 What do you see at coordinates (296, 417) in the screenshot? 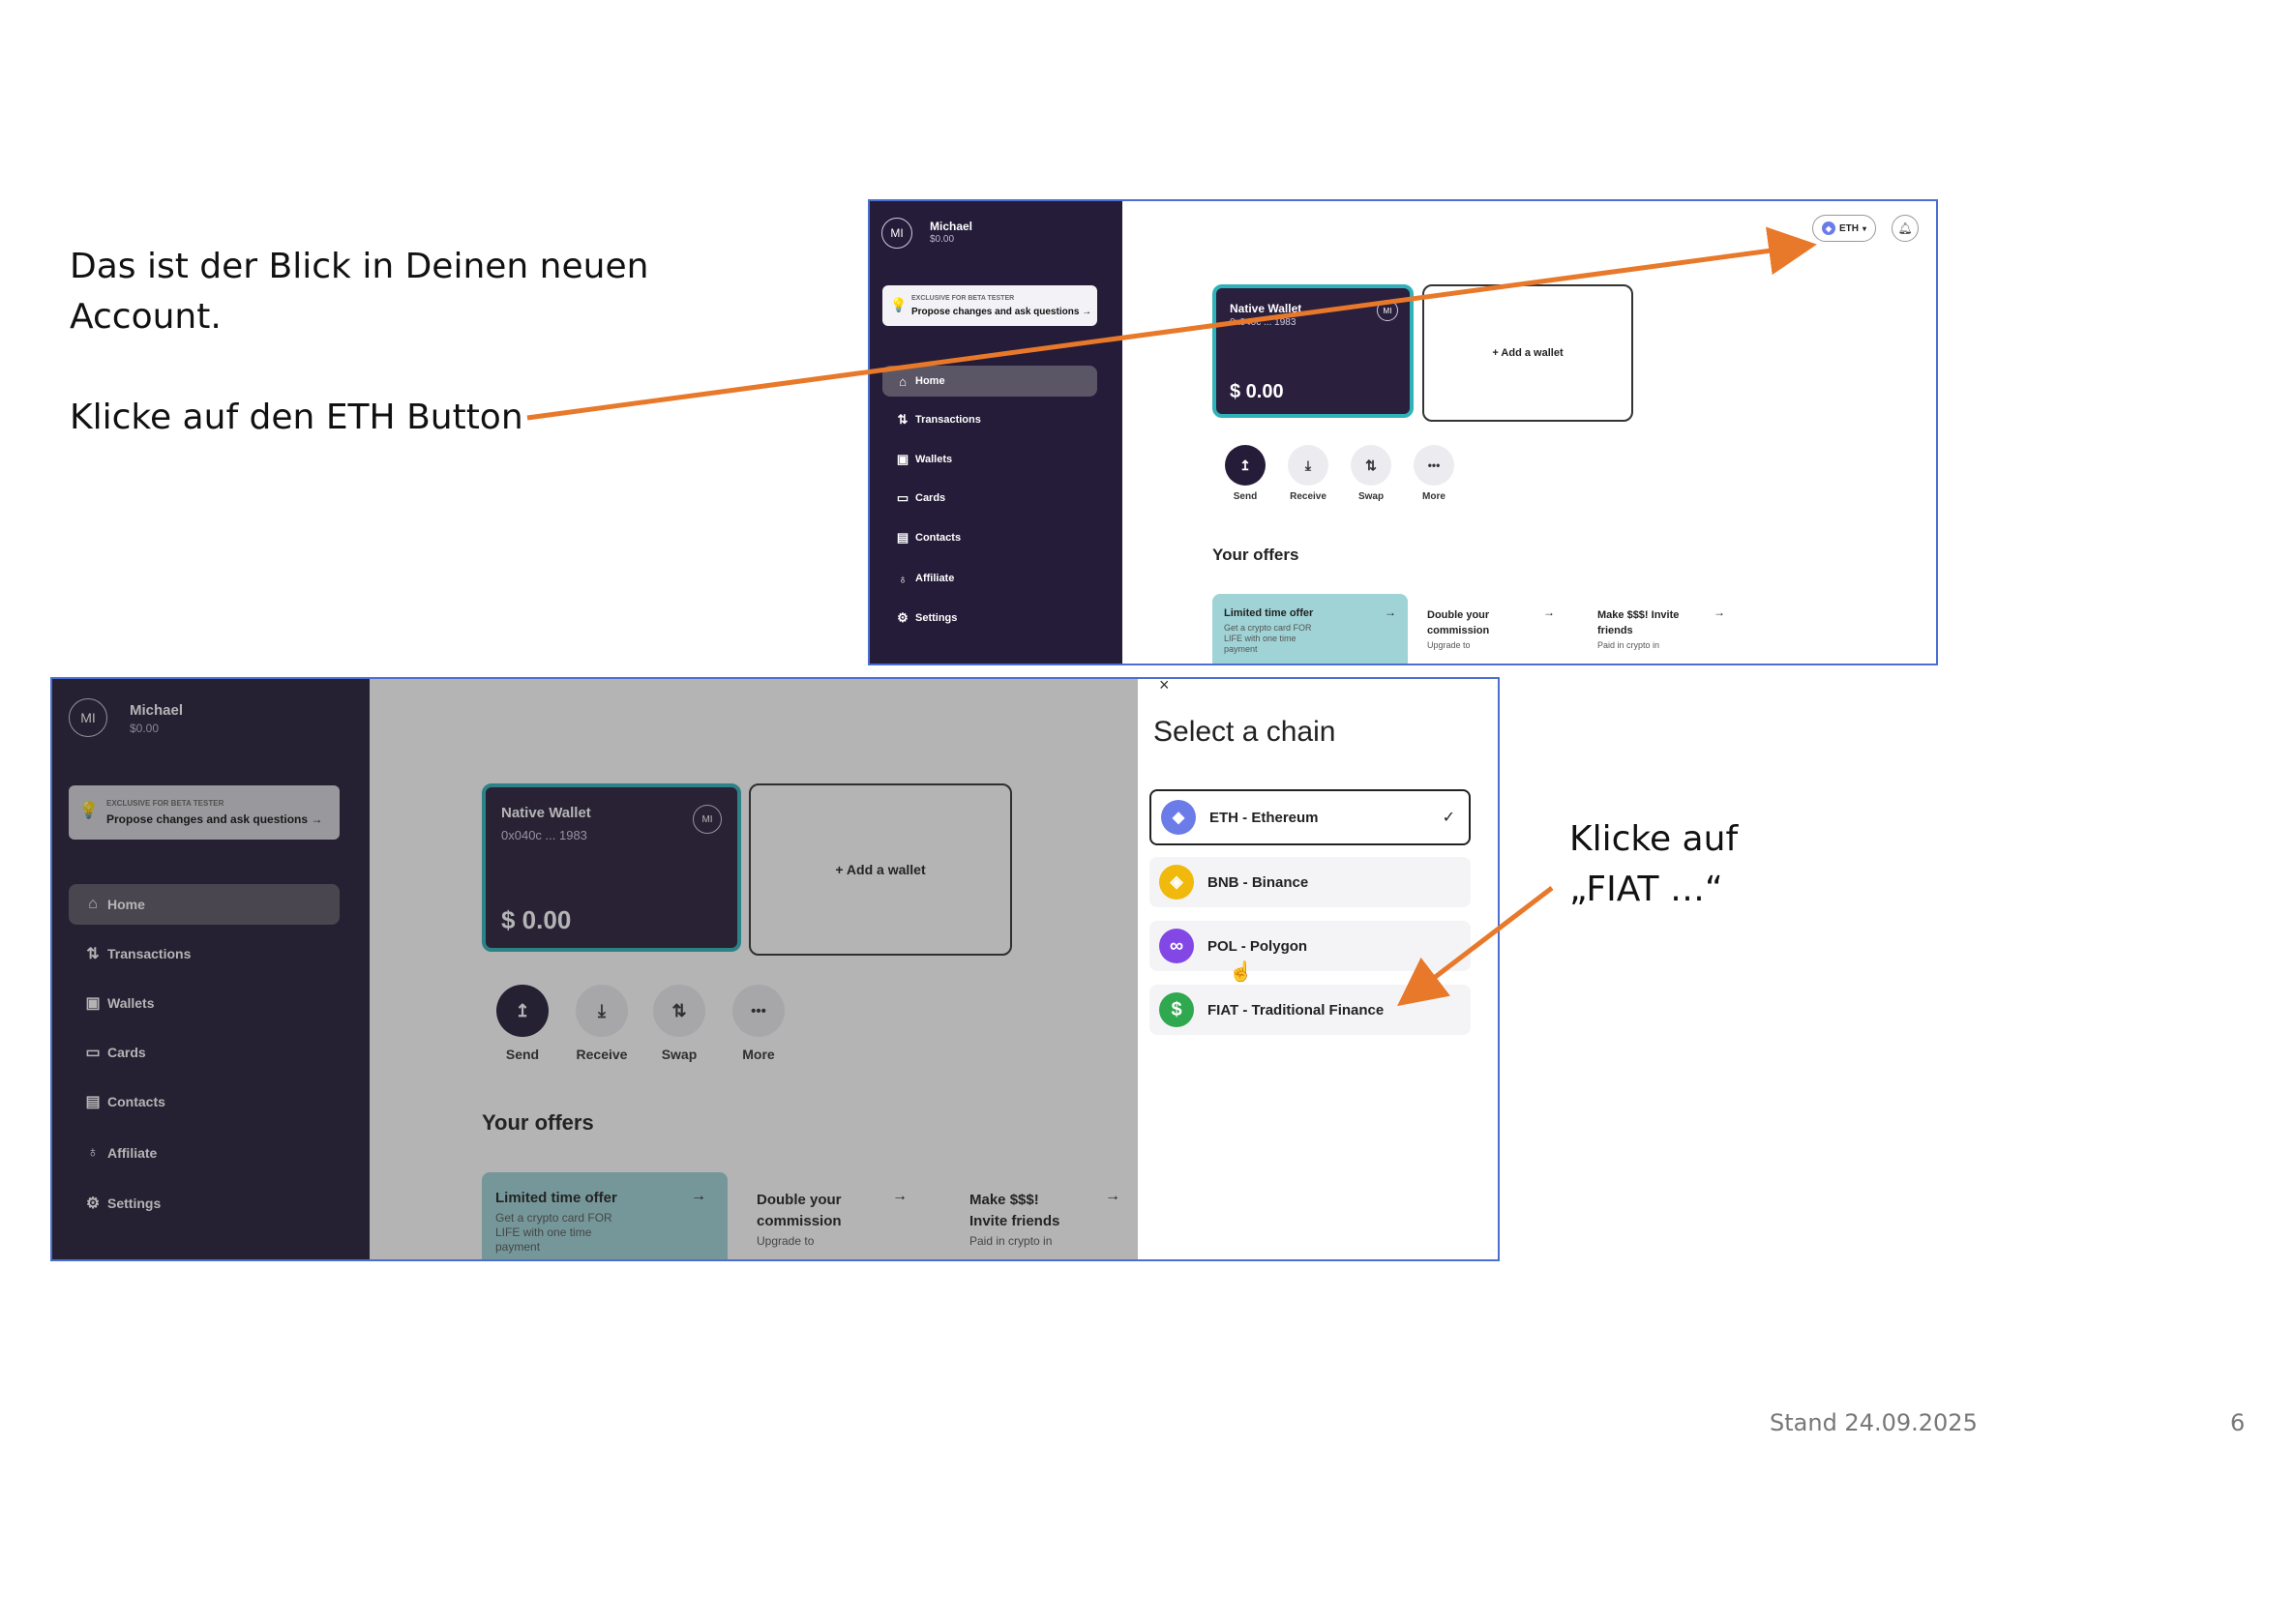
I see `step-1-text: Klicke auf den ETH Button` at bounding box center [296, 417].